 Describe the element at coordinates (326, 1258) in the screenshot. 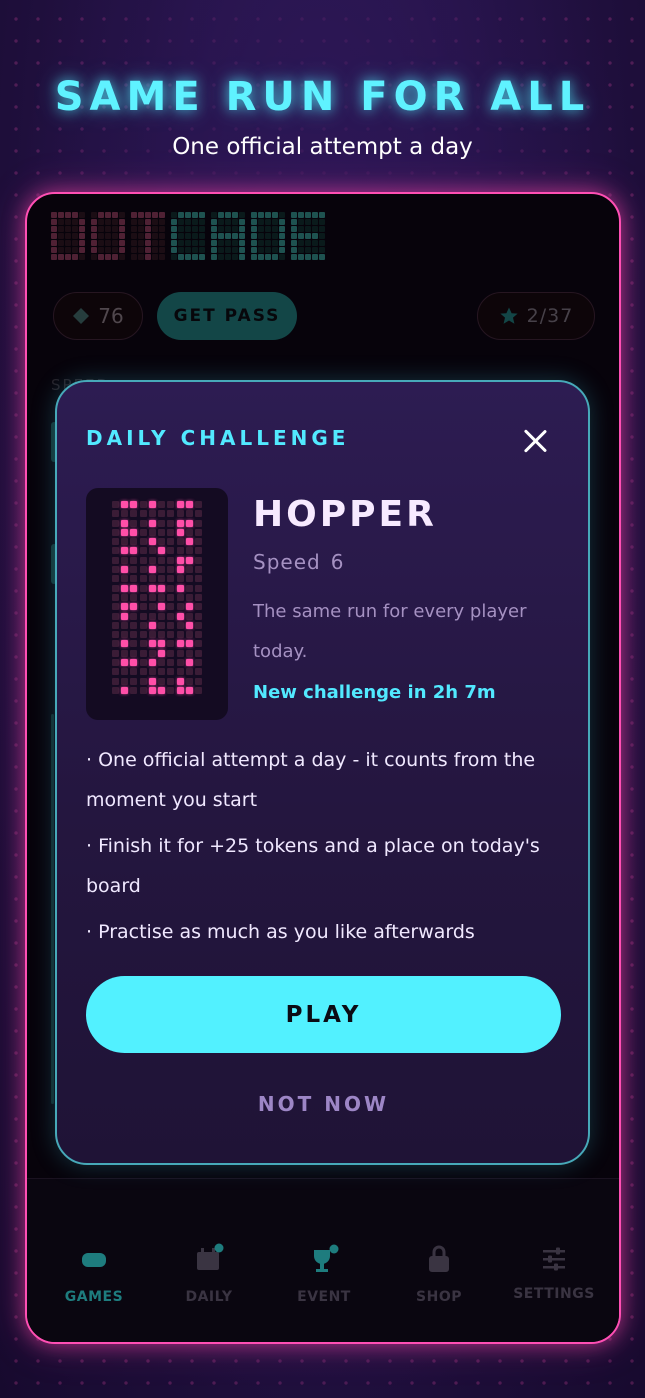

I see `trophy-icon` at that location.